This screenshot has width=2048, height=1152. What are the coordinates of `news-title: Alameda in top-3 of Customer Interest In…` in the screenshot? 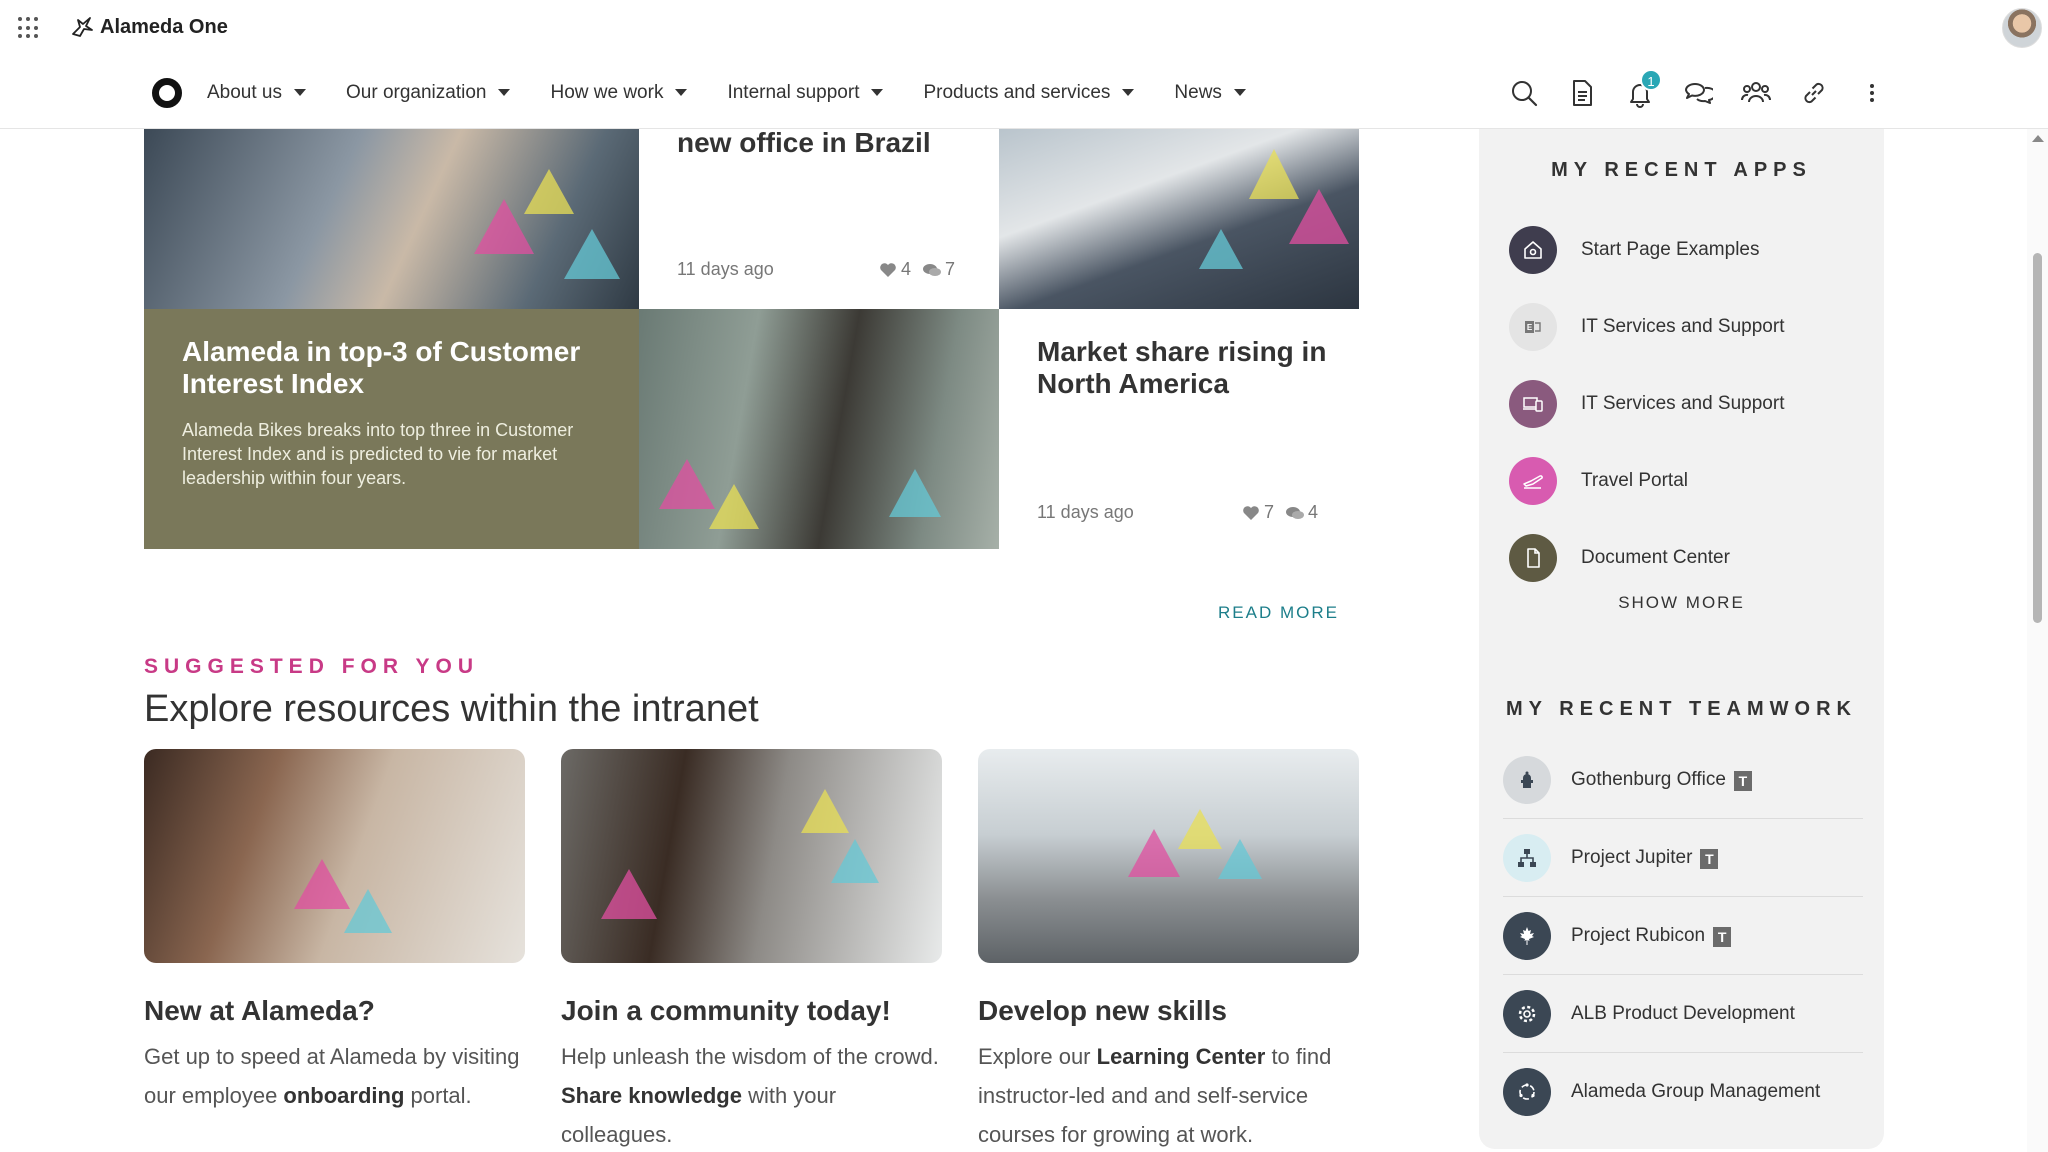 It's located at (381, 367).